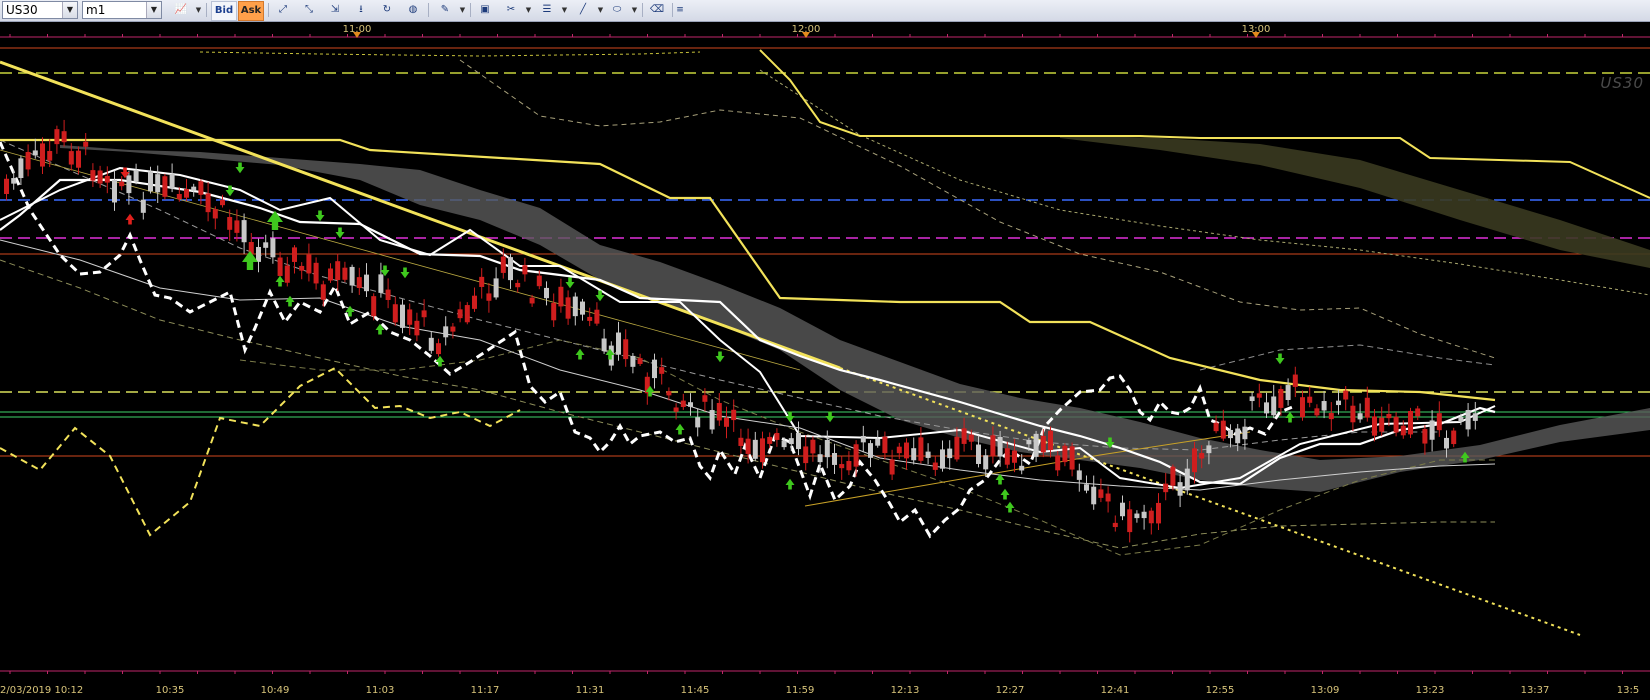 The height and width of the screenshot is (700, 1650). Describe the element at coordinates (387, 10) in the screenshot. I see `refresh-icon: ↻` at that location.